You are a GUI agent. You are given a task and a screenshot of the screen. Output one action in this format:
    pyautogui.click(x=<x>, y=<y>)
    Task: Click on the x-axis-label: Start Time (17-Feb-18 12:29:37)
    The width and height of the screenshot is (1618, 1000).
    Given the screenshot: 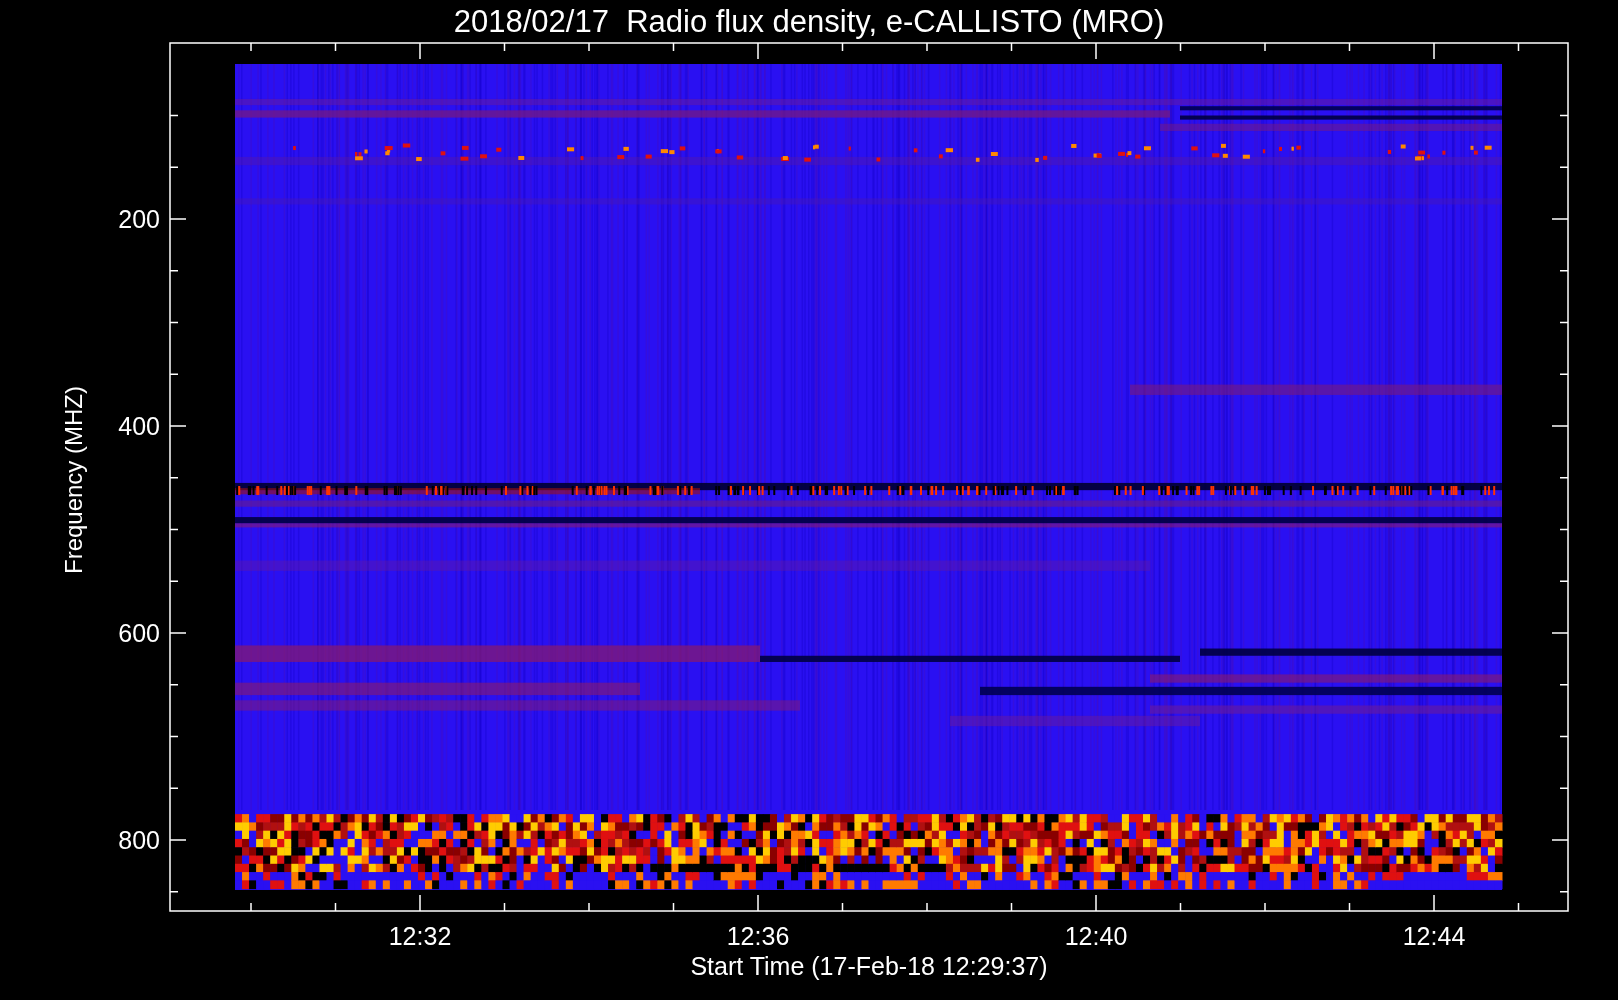 What is the action you would take?
    pyautogui.click(x=869, y=966)
    